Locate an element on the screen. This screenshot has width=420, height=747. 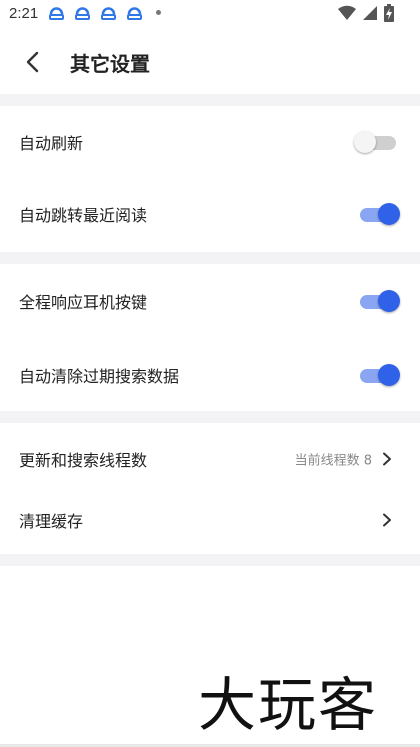
setting-label: 清理缓存 is located at coordinates (51, 521).